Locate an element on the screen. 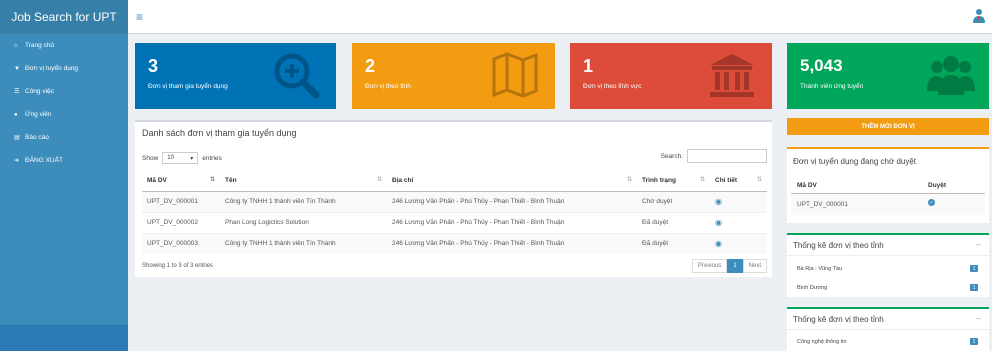 The height and width of the screenshot is (351, 992). pagination: Previous 1 Next is located at coordinates (729, 266).